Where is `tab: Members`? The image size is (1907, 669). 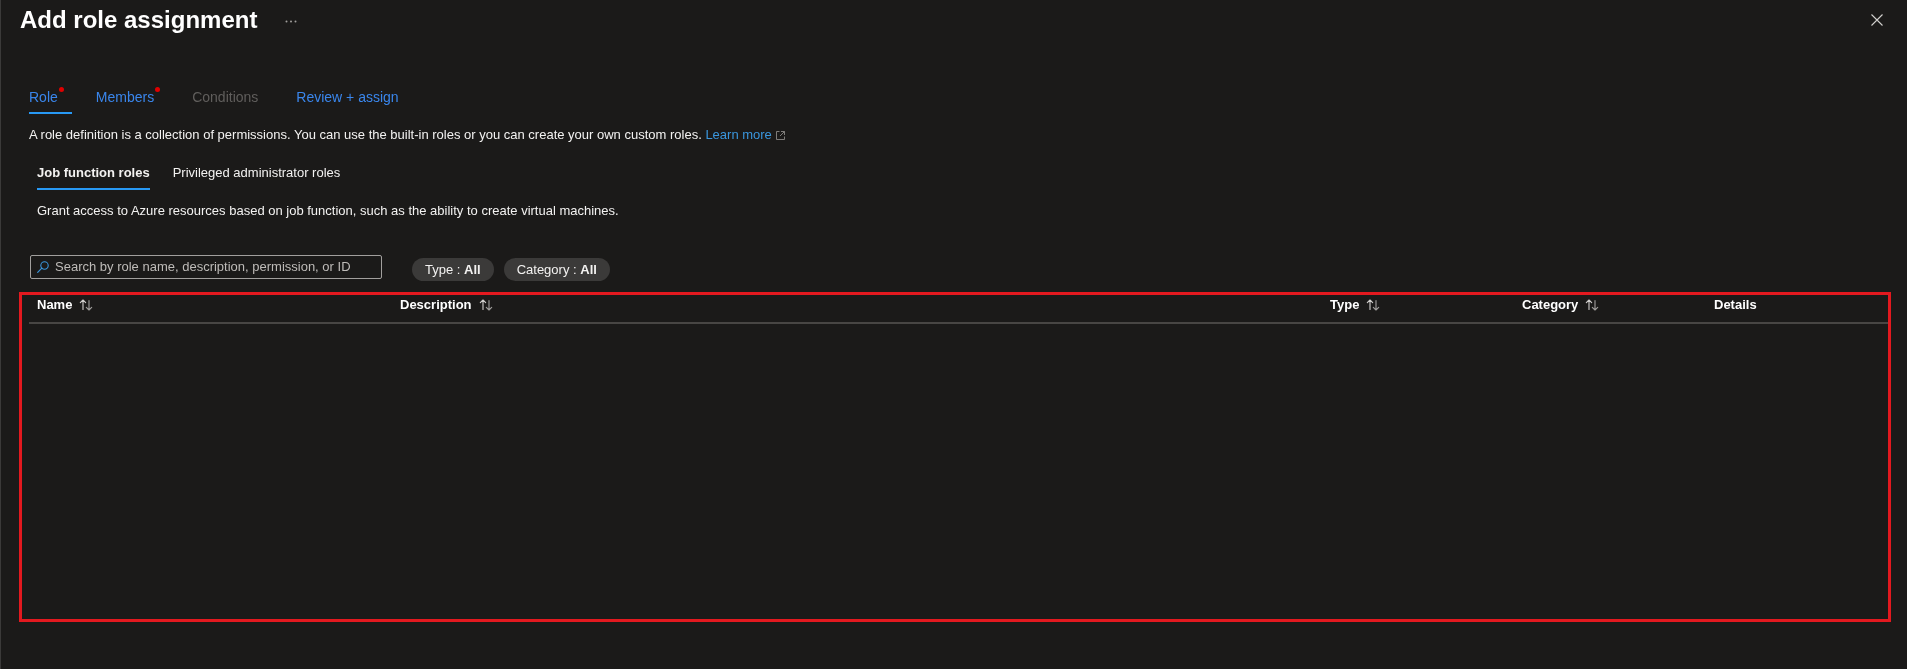
tab: Members is located at coordinates (132, 98).